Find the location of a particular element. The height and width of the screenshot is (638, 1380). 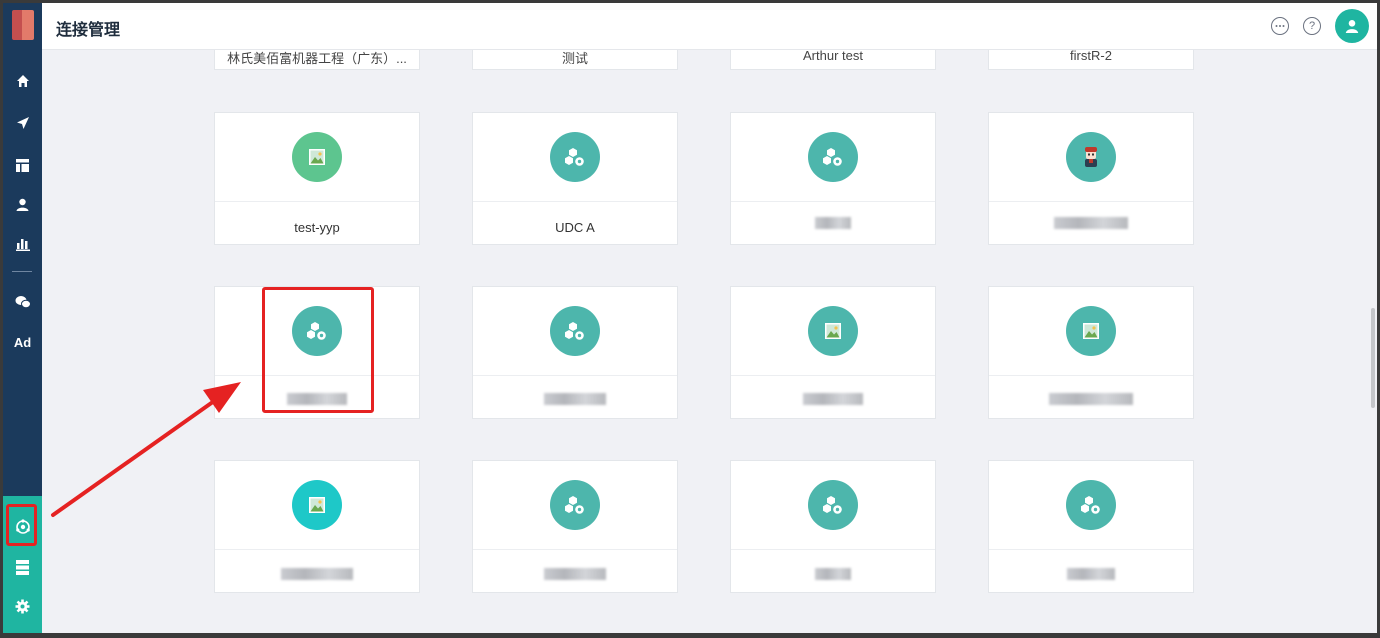

annotation-arrow is located at coordinates (146, 449).